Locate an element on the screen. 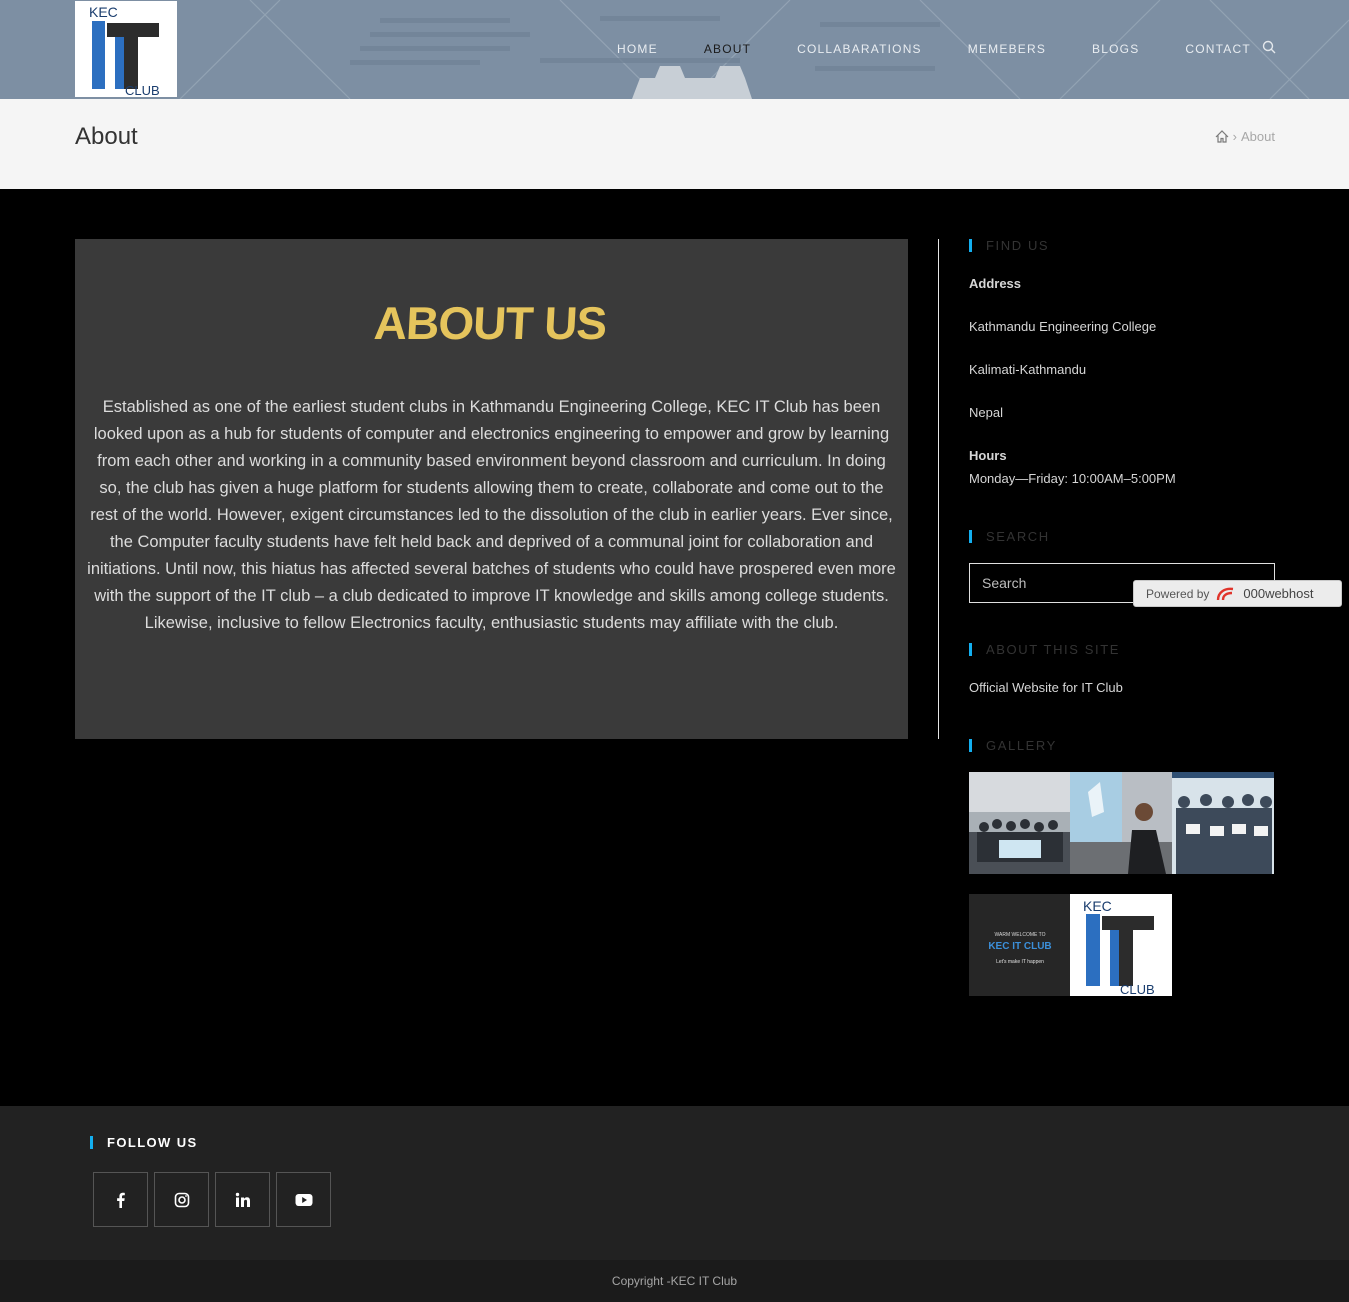 This screenshot has width=1349, height=1302. instagram-button is located at coordinates (181, 1199).